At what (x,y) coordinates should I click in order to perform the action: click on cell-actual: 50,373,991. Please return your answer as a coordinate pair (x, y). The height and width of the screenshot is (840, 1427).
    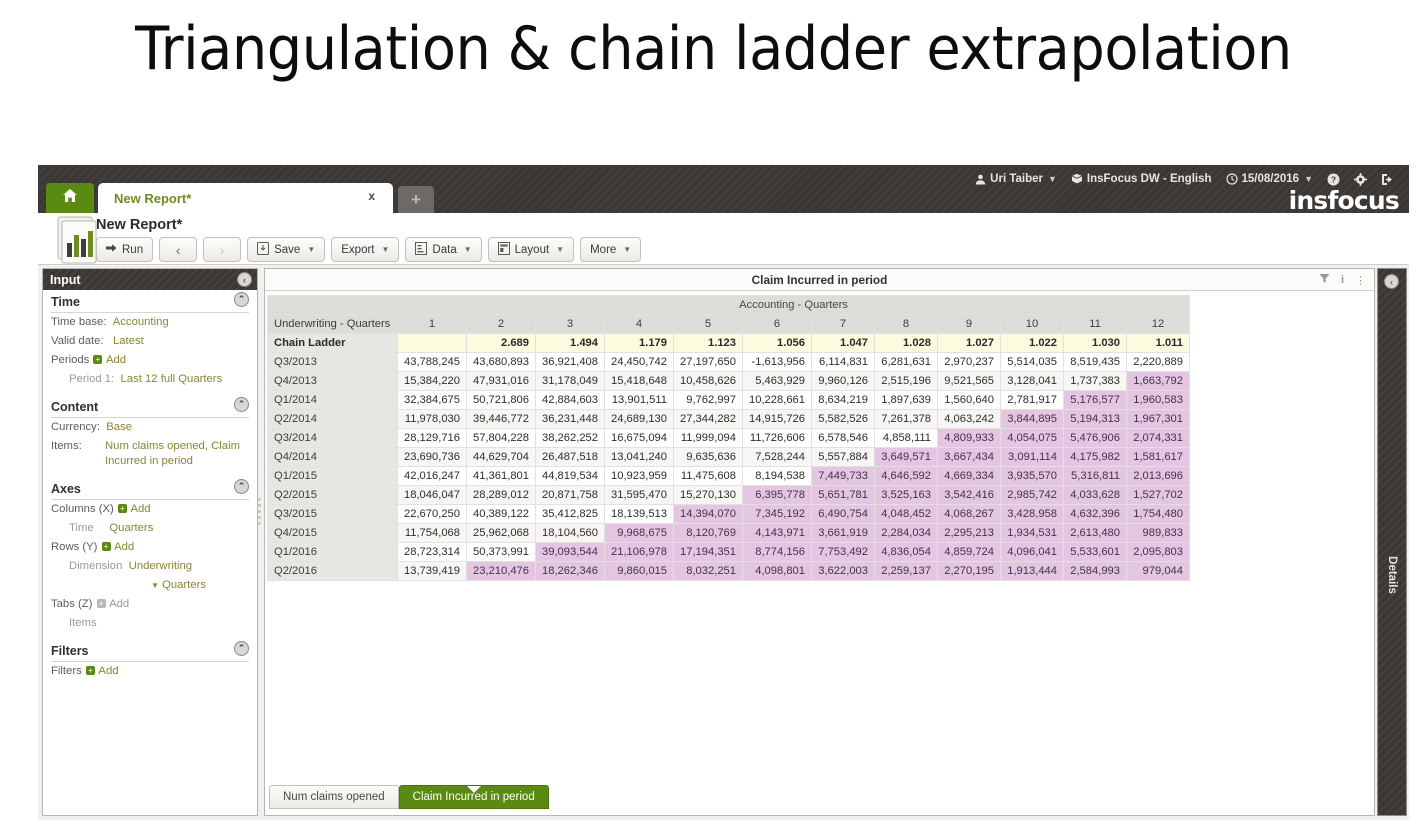
    Looking at the image, I should click on (501, 552).